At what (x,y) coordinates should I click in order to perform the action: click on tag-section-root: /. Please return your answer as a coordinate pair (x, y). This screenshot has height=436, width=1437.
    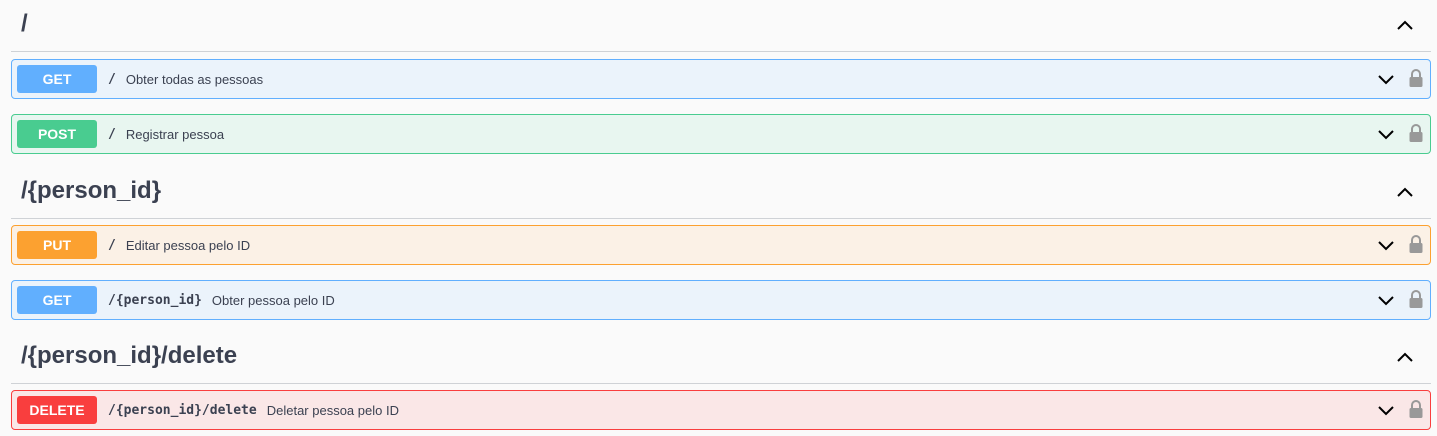
    Looking at the image, I should click on (721, 26).